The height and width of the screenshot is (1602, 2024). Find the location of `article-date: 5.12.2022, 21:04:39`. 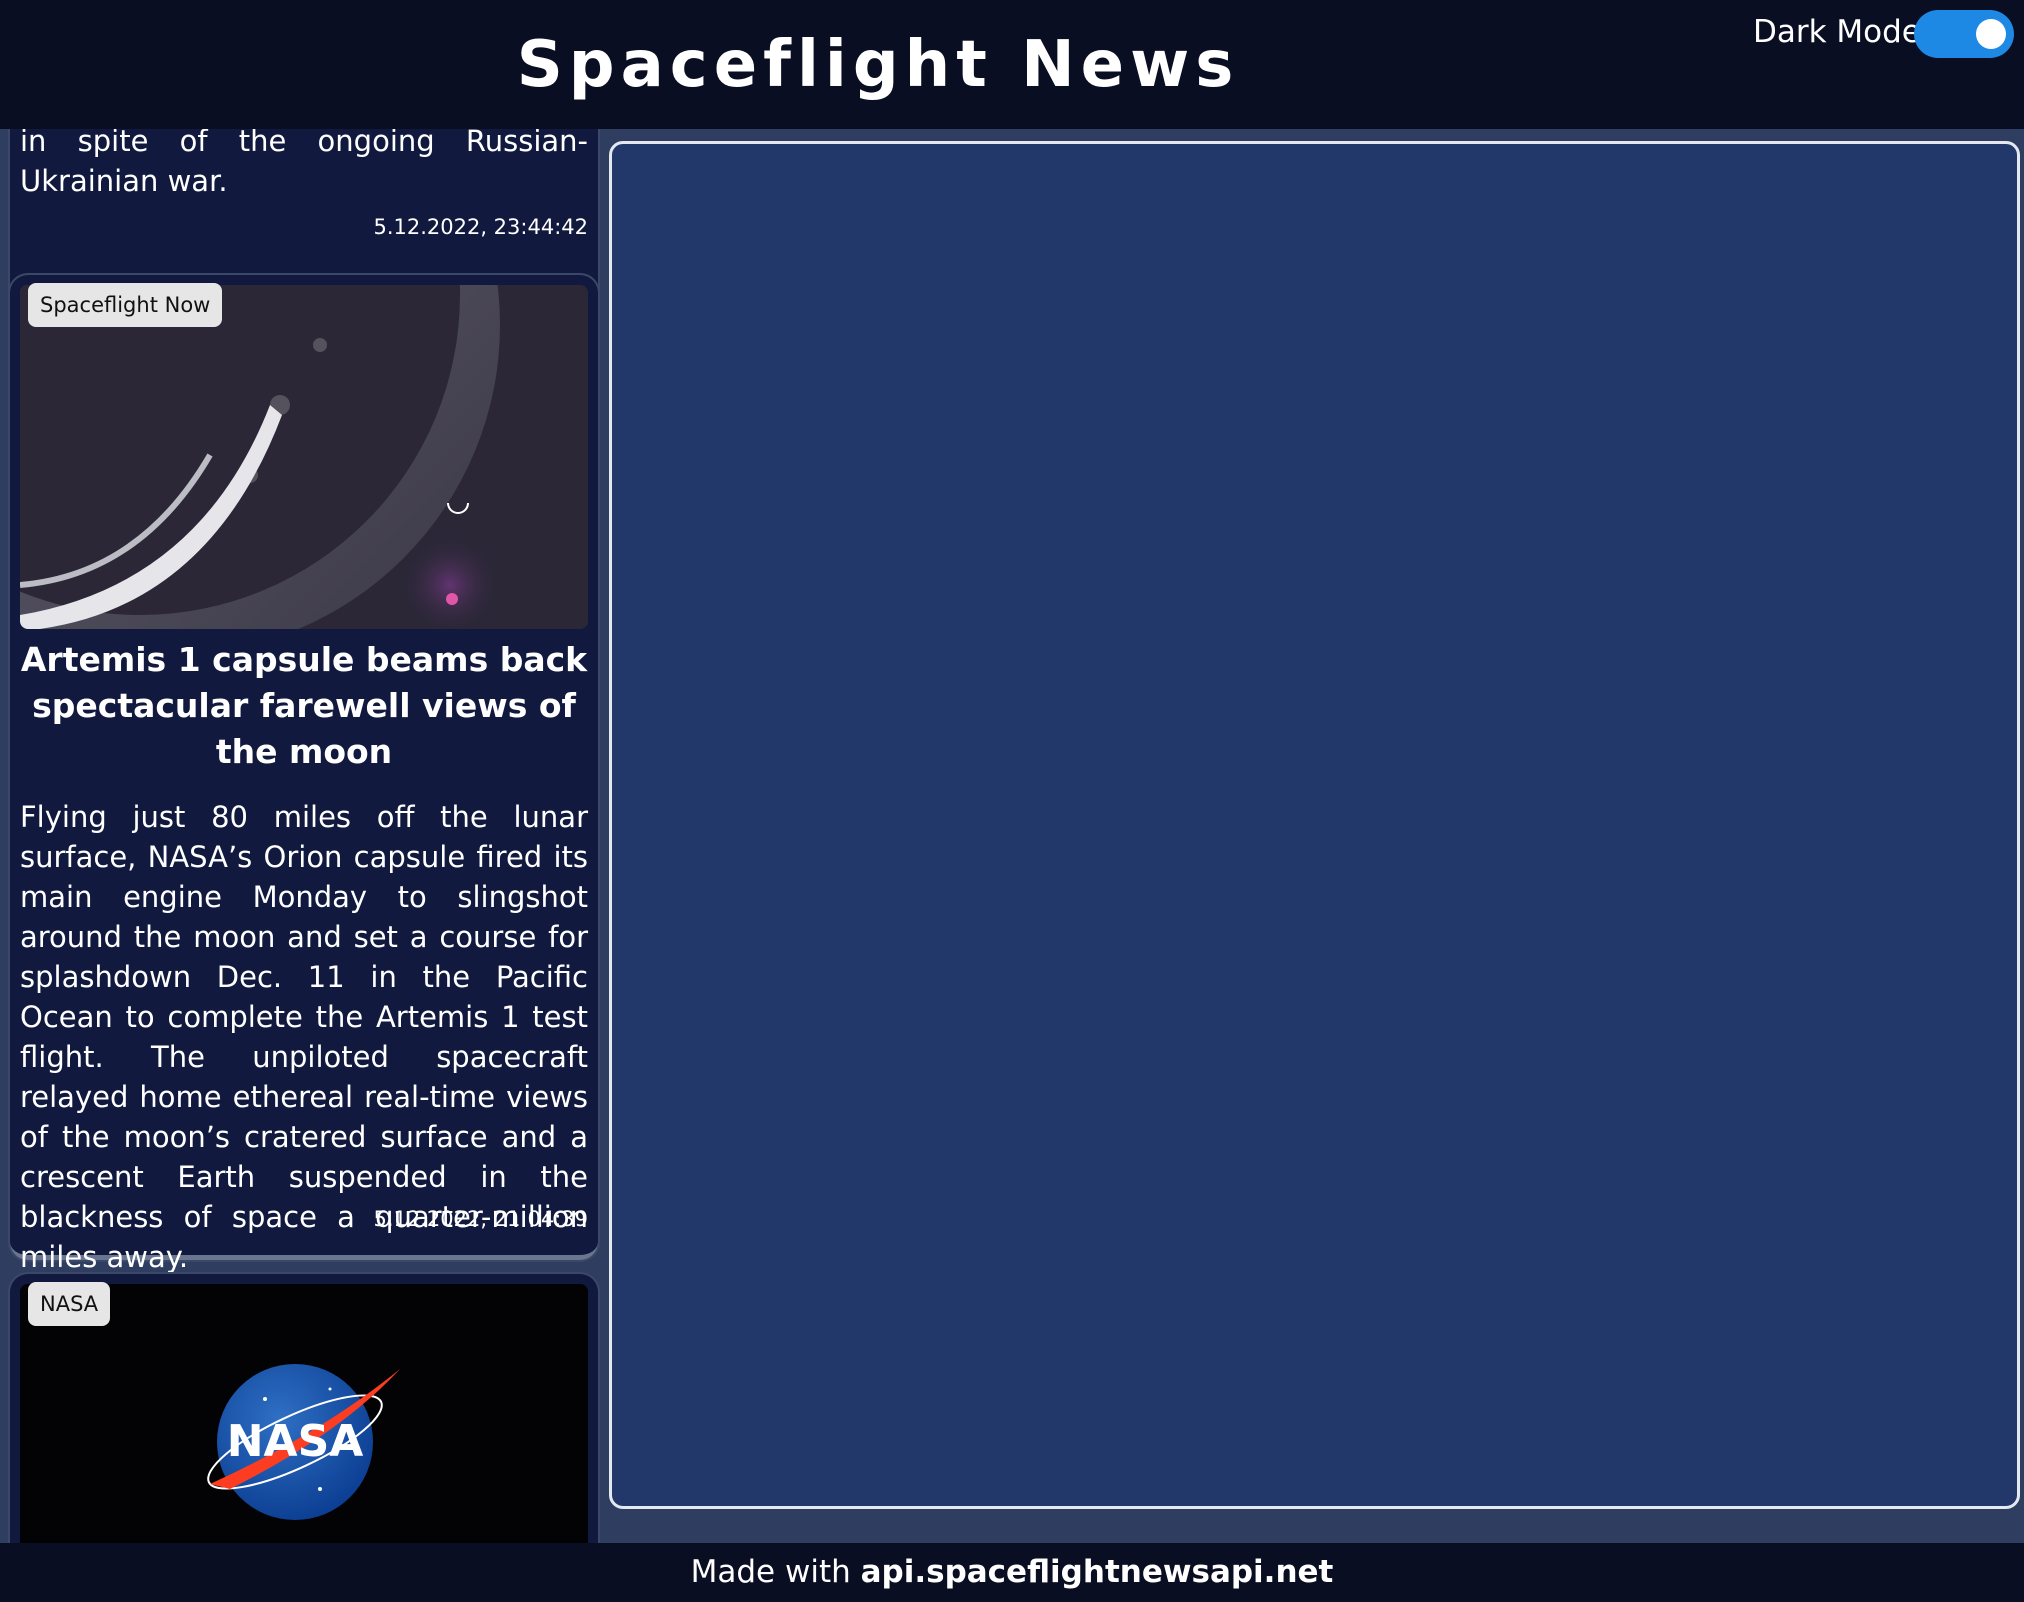

article-date: 5.12.2022, 21:04:39 is located at coordinates (480, 1219).